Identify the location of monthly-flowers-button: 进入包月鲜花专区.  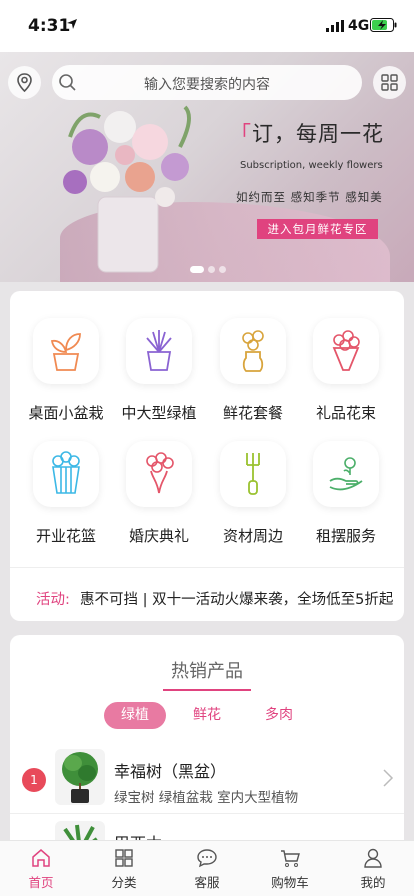
(317, 229).